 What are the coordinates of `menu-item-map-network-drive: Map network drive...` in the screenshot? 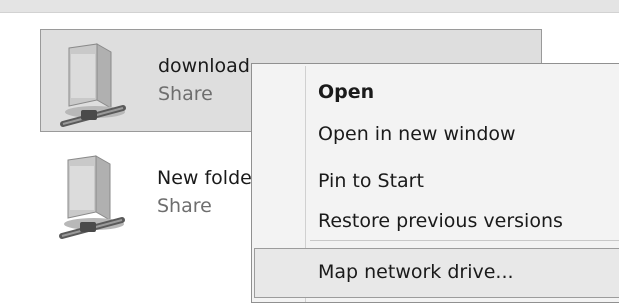 It's located at (416, 272).